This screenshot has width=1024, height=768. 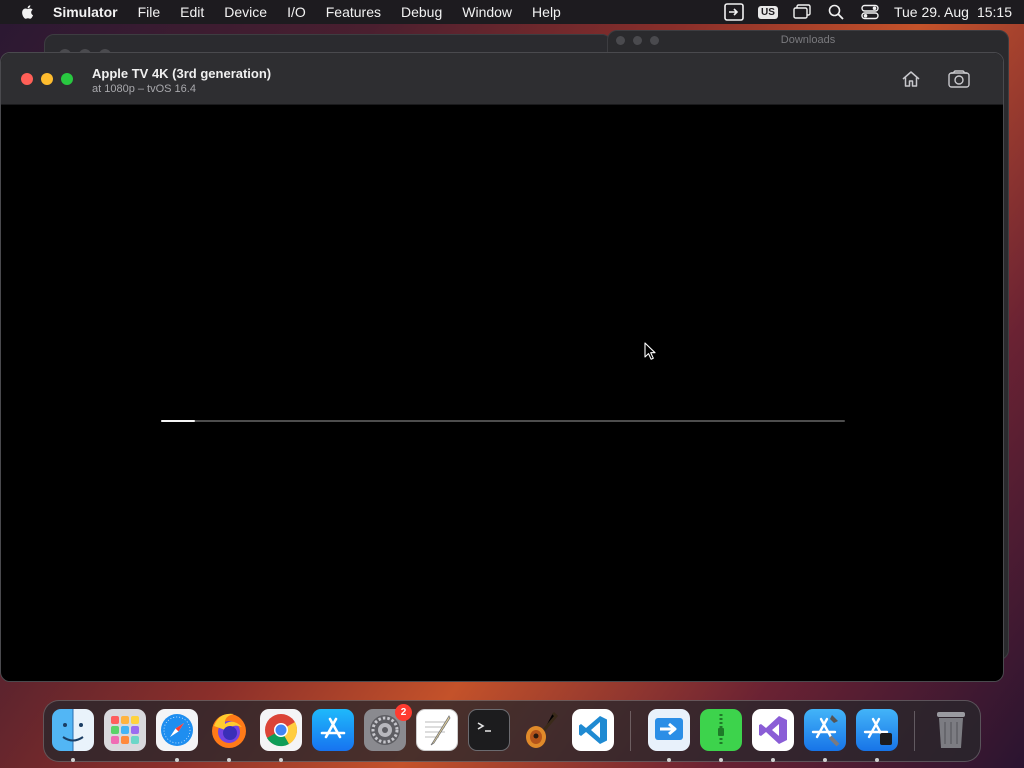 I want to click on menu-window: Window, so click(x=487, y=12).